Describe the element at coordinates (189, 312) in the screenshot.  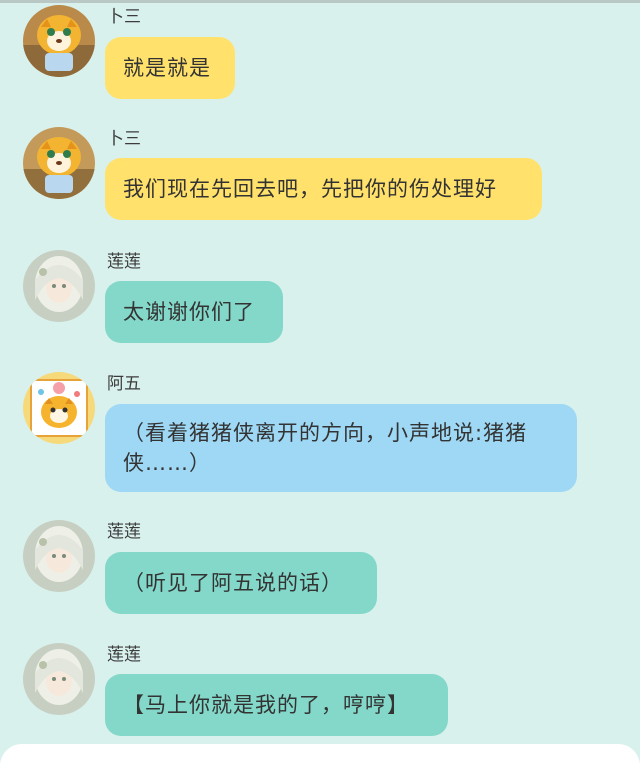
I see `message-text: 太谢谢你们了` at that location.